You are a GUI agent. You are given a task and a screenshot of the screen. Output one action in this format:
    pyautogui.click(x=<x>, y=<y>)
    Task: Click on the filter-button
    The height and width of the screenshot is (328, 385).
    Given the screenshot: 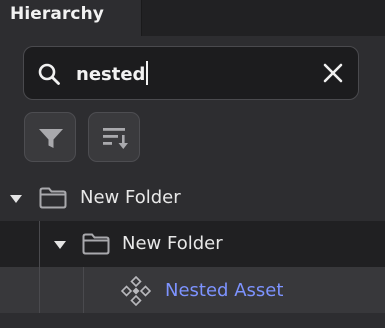 What is the action you would take?
    pyautogui.click(x=50, y=137)
    